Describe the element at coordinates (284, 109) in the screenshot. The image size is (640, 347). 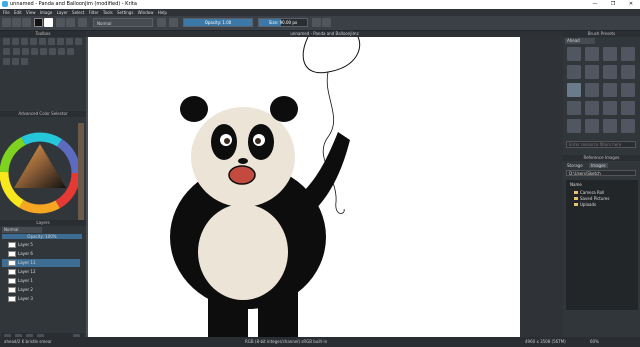
I see `panda-right-ear` at that location.